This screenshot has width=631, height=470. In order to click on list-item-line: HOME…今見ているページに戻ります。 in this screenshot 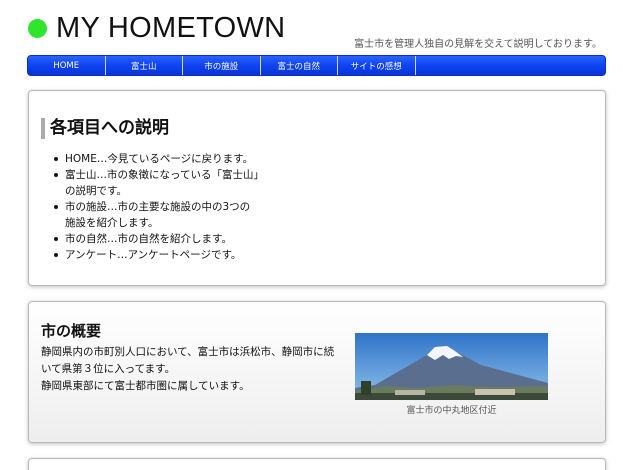, I will do `click(159, 159)`.